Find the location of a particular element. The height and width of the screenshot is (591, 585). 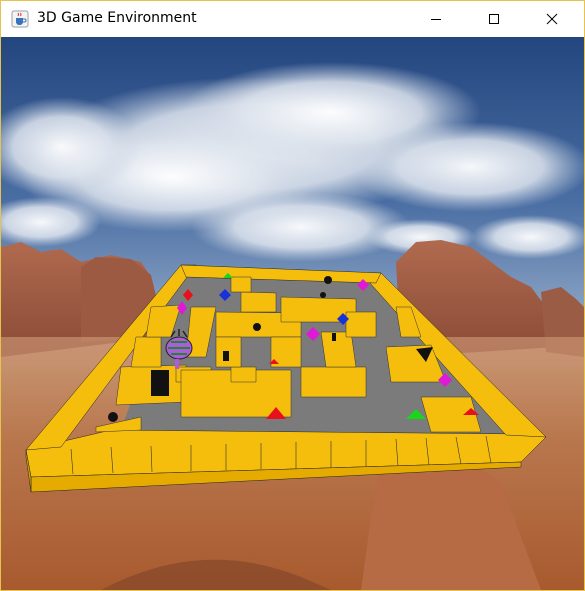

java-coffee-cup-icon is located at coordinates (20, 19).